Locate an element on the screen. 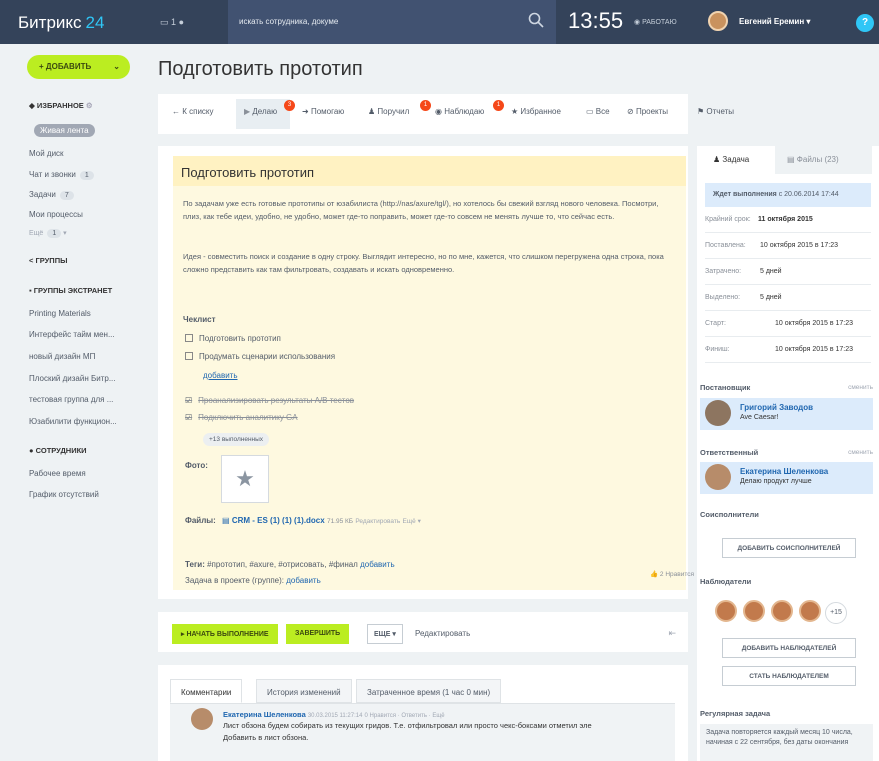 The width and height of the screenshot is (879, 761). chat-icon: ▭ is located at coordinates (164, 22).